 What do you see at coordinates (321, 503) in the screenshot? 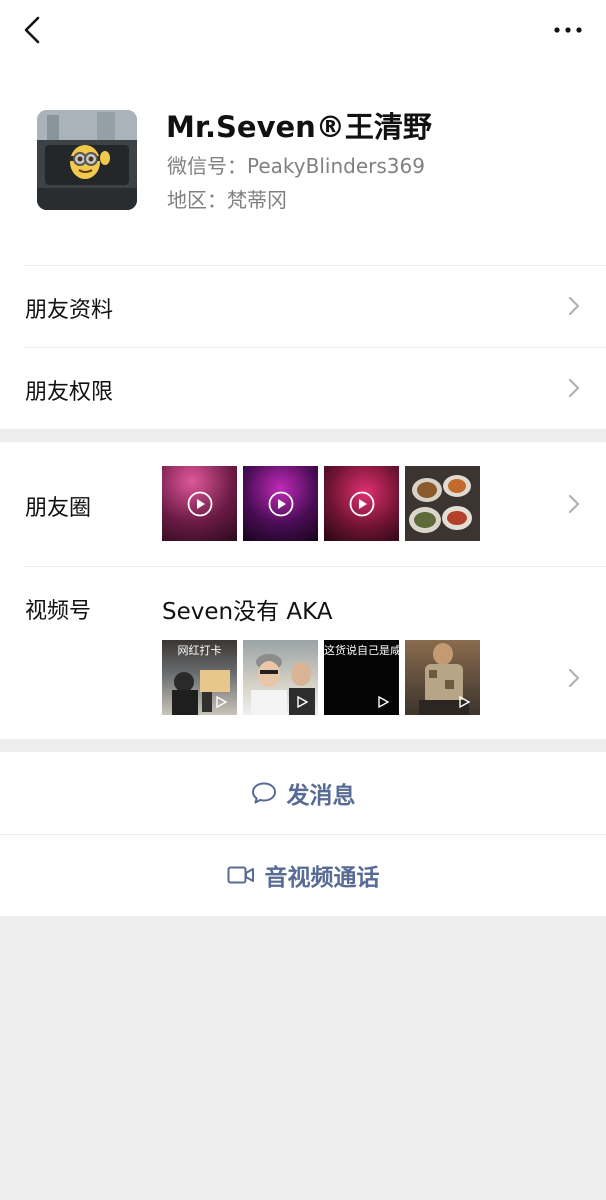
I see `moments-thumbnails` at bounding box center [321, 503].